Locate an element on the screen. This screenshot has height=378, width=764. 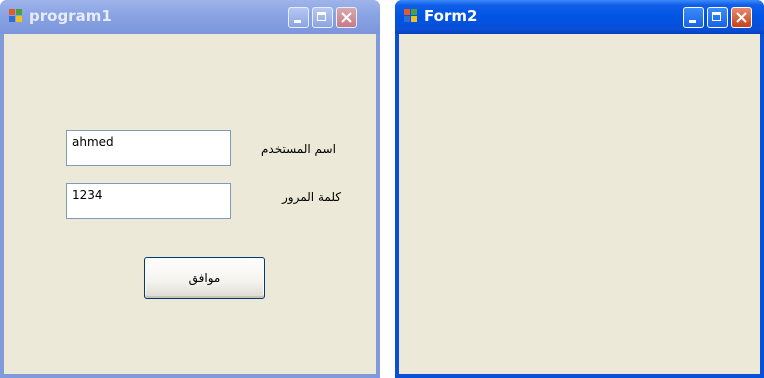
username-label: اسم المستخدم is located at coordinates (298, 149).